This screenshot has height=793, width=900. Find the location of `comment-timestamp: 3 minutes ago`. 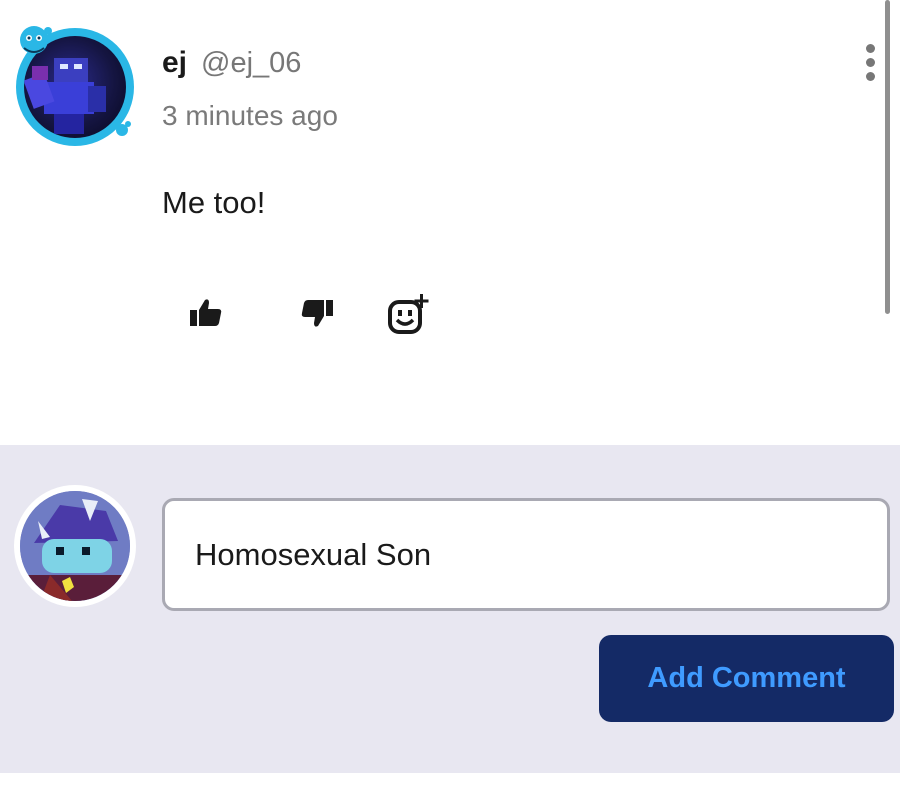

comment-timestamp: 3 minutes ago is located at coordinates (250, 115).